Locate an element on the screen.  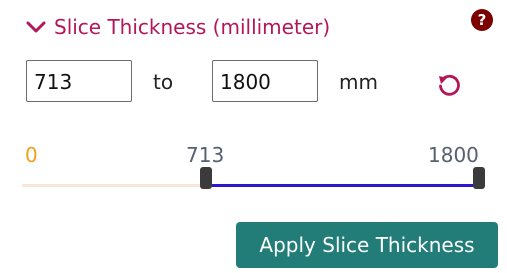
slider-low-handle is located at coordinates (206, 178).